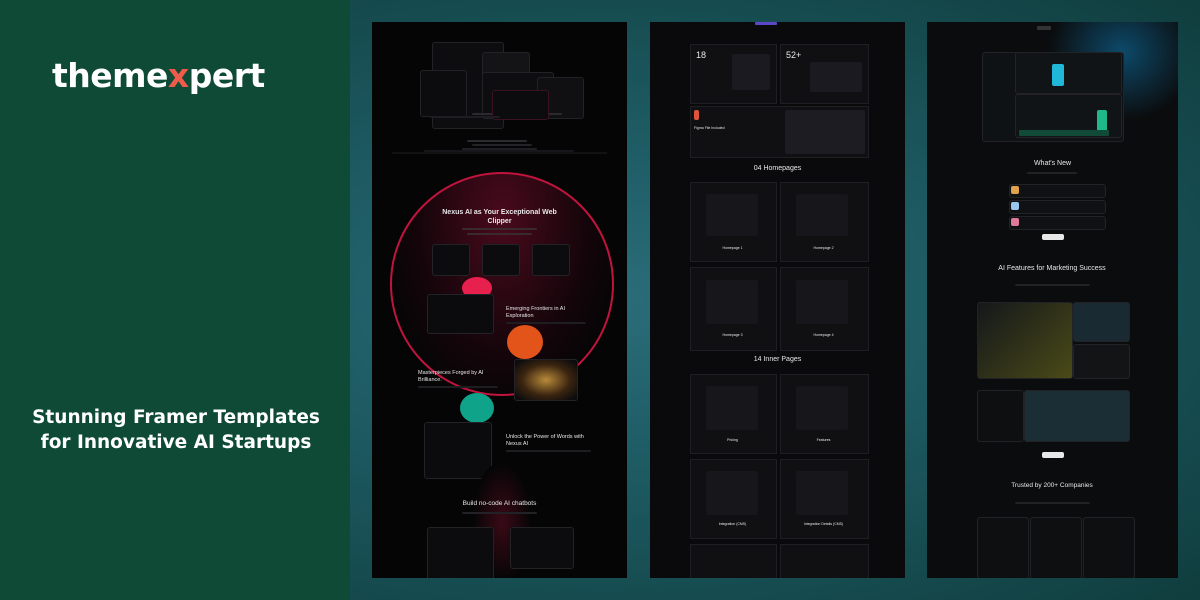 This screenshot has width=1200, height=600. Describe the element at coordinates (535, 312) in the screenshot. I see `feature-a-title: Emerging Frontiers in AI Exploration` at that location.